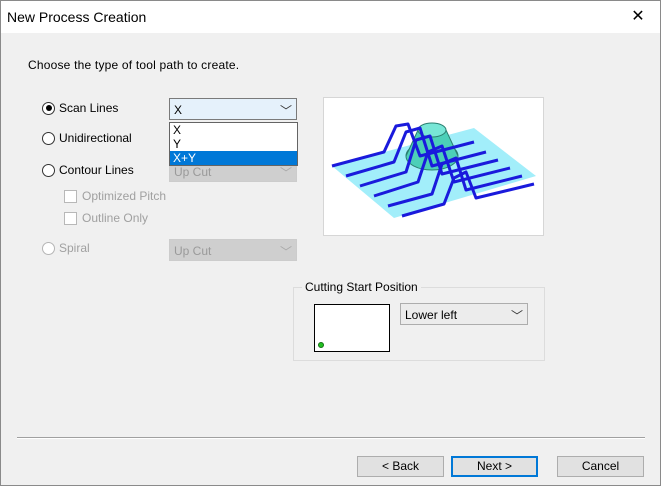 Image resolution: width=661 pixels, height=486 pixels. Describe the element at coordinates (115, 218) in the screenshot. I see `outline-only-label: Outline Only` at that location.